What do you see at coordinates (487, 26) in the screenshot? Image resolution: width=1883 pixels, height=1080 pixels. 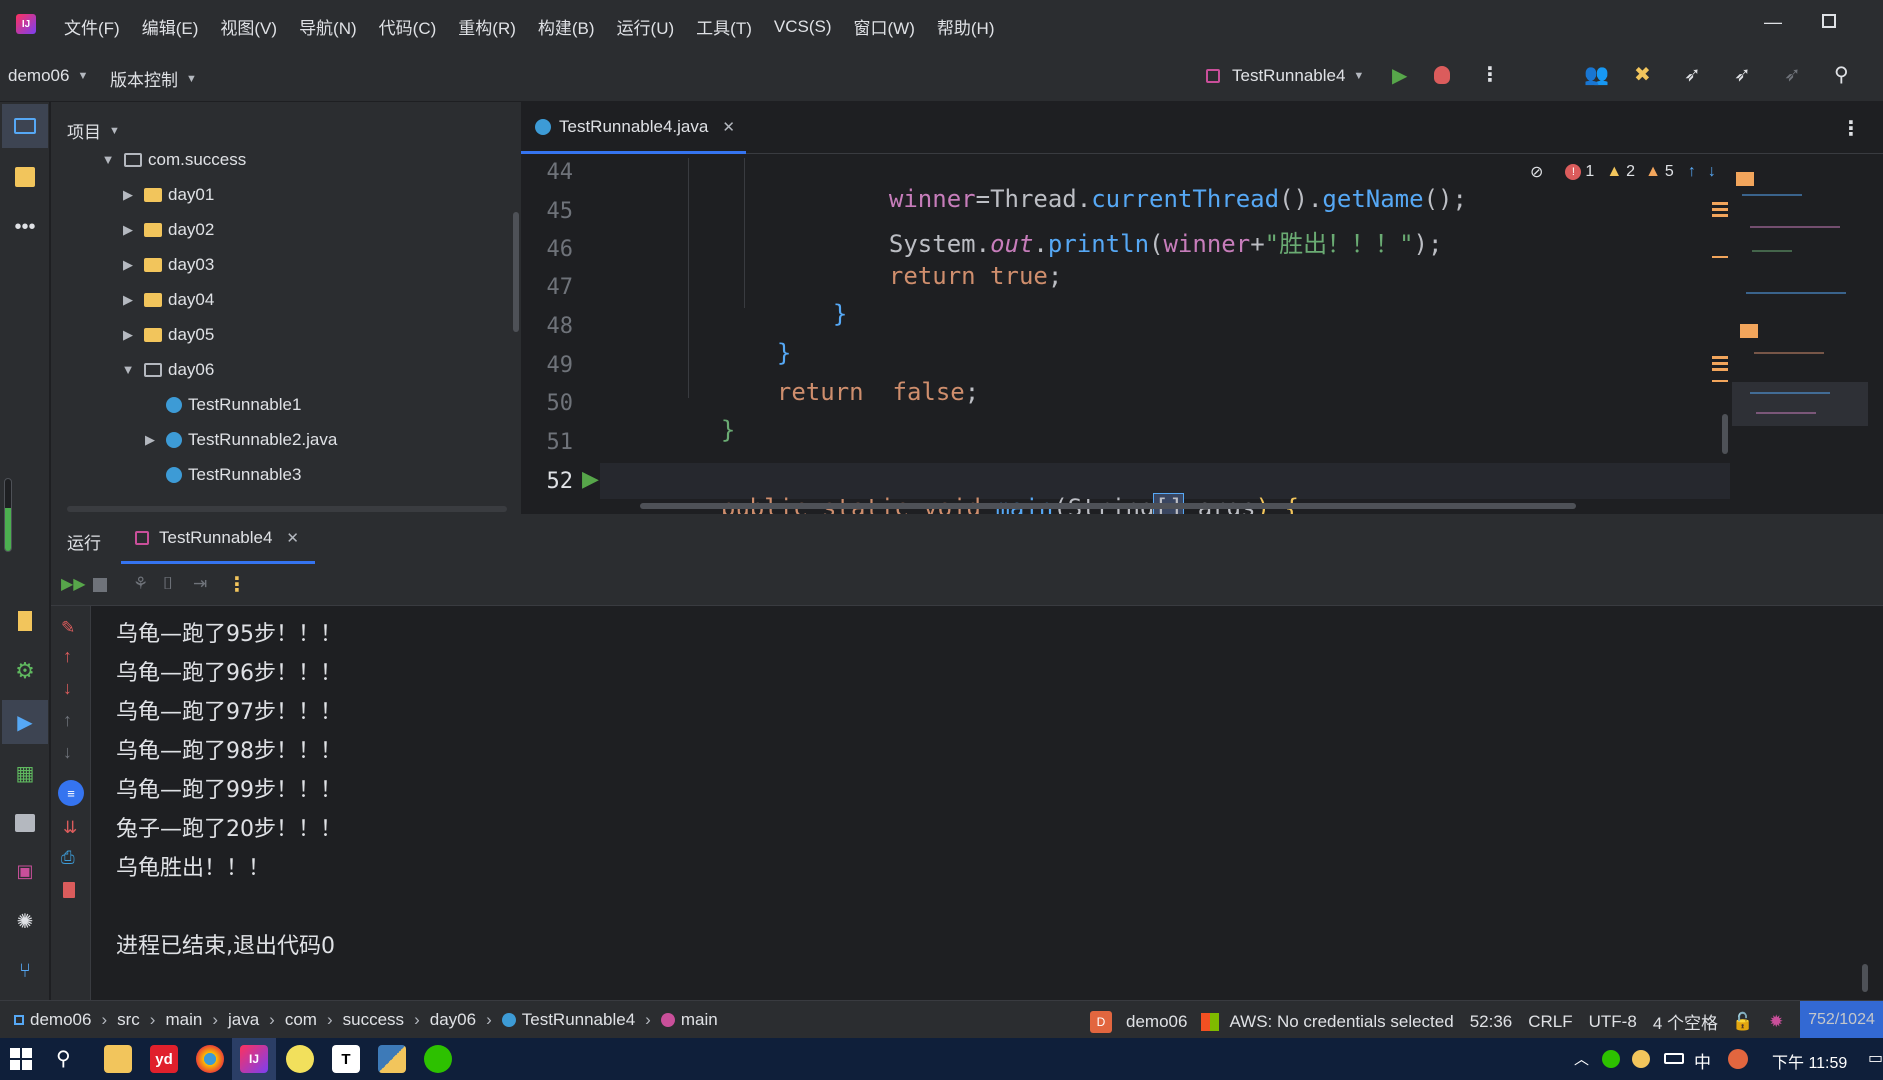 I see `menu-item: 重构(R)` at bounding box center [487, 26].